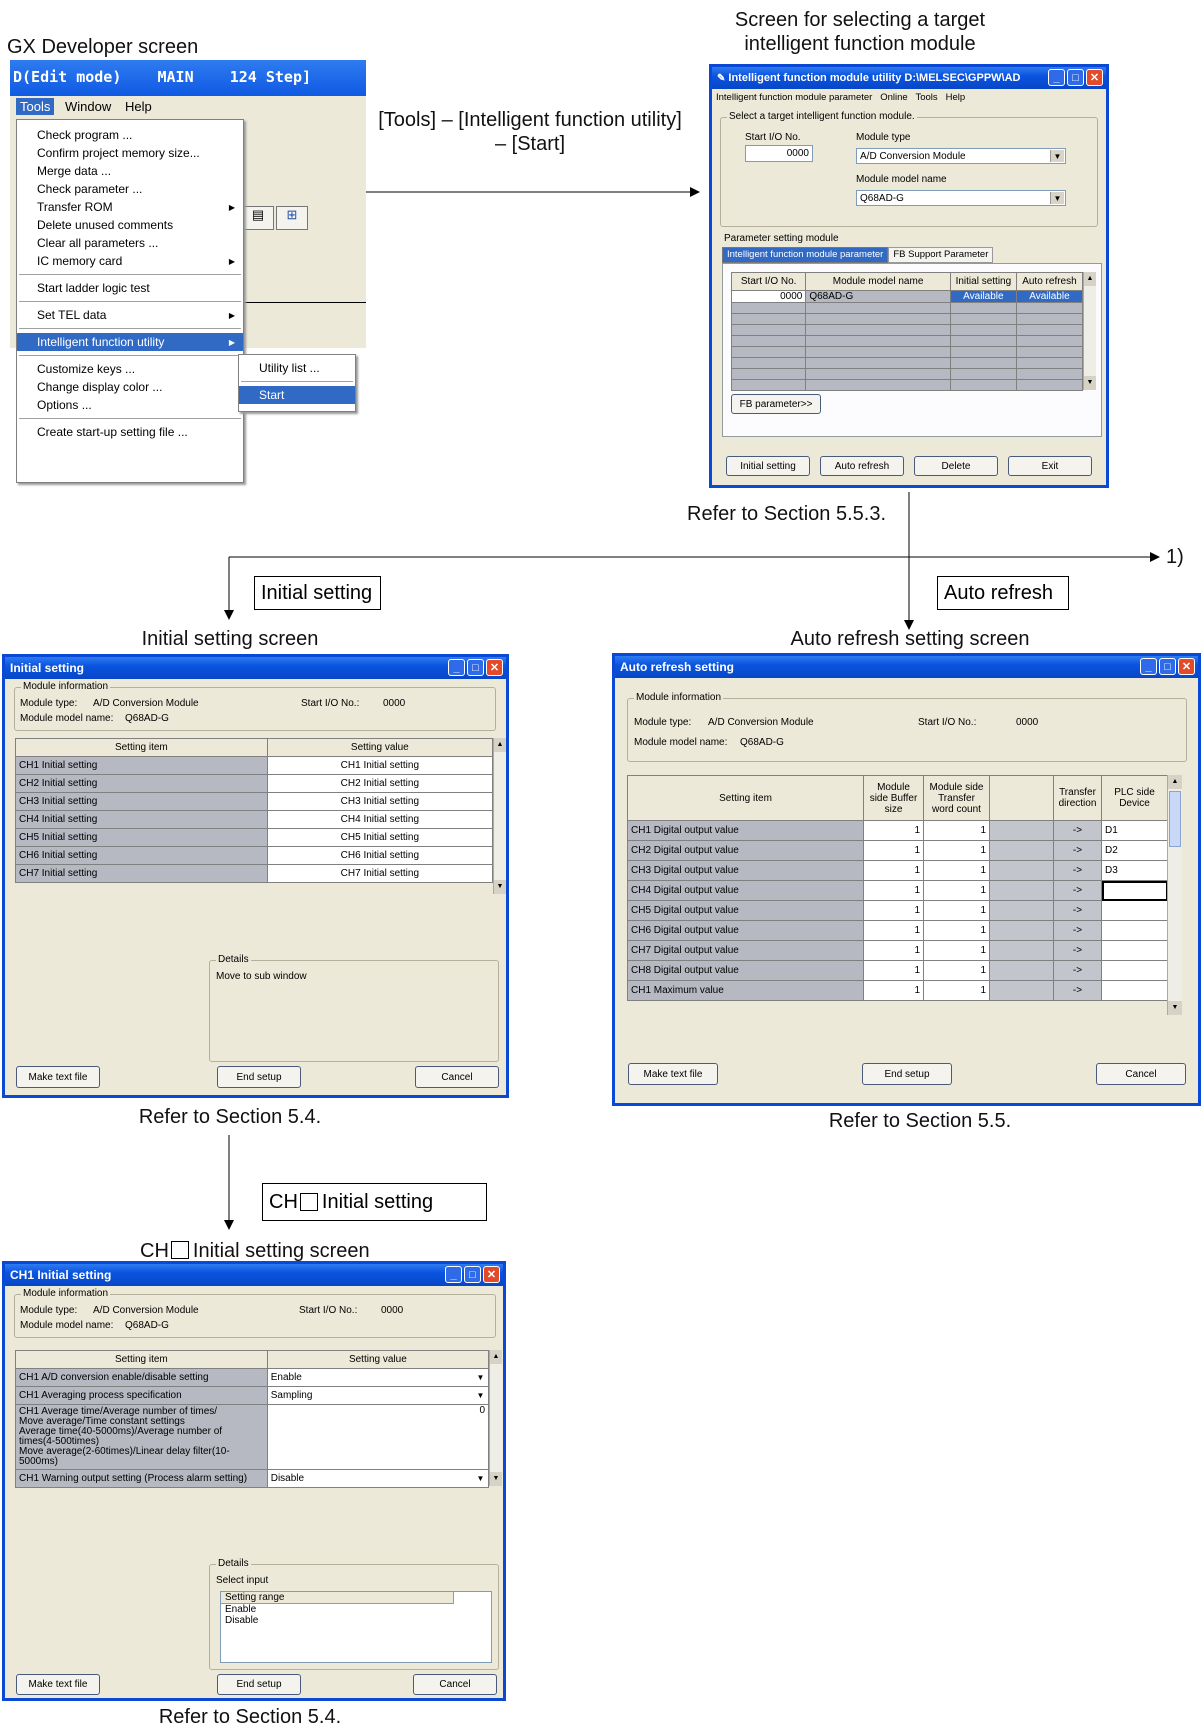 This screenshot has height=1733, width=1204. What do you see at coordinates (941, 255) in the screenshot?
I see `tab-fb-support: FB Support Parameter` at bounding box center [941, 255].